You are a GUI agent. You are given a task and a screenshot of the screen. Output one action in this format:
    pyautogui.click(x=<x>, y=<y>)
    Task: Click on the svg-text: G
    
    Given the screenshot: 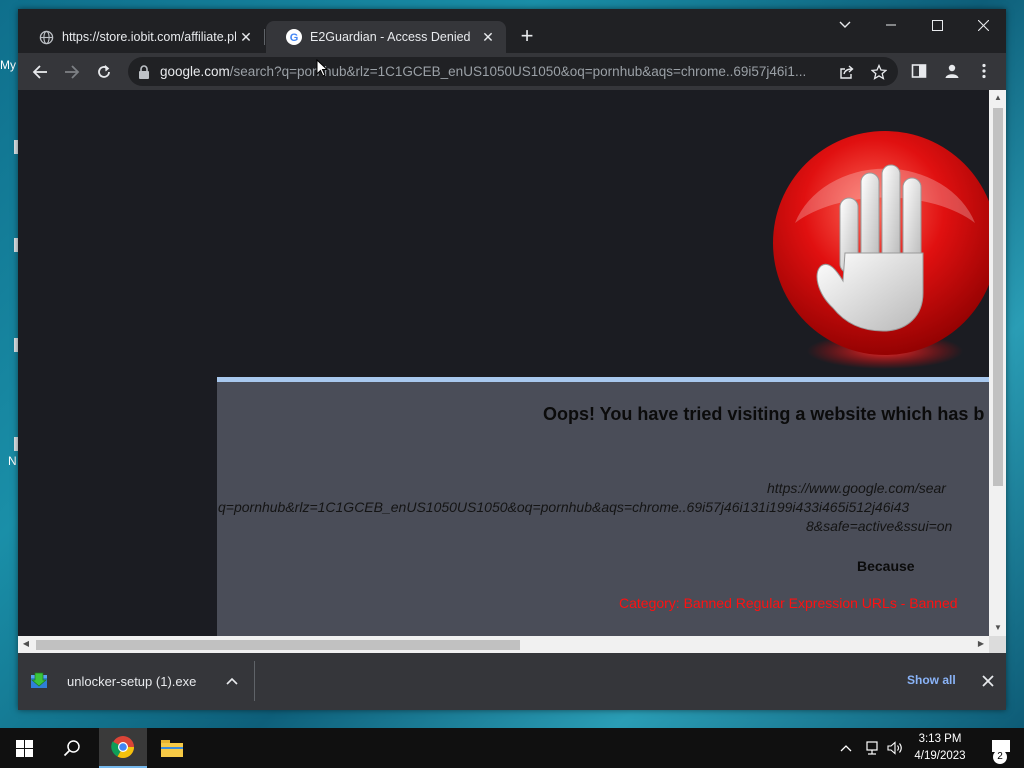 What is the action you would take?
    pyautogui.click(x=294, y=38)
    